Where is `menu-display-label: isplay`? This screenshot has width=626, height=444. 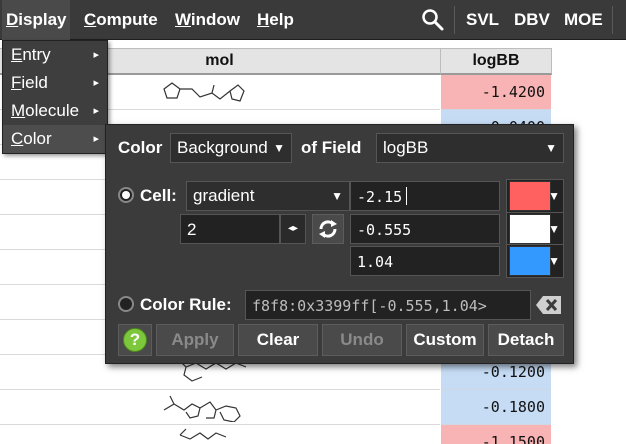 menu-display-label: isplay is located at coordinates (42, 19).